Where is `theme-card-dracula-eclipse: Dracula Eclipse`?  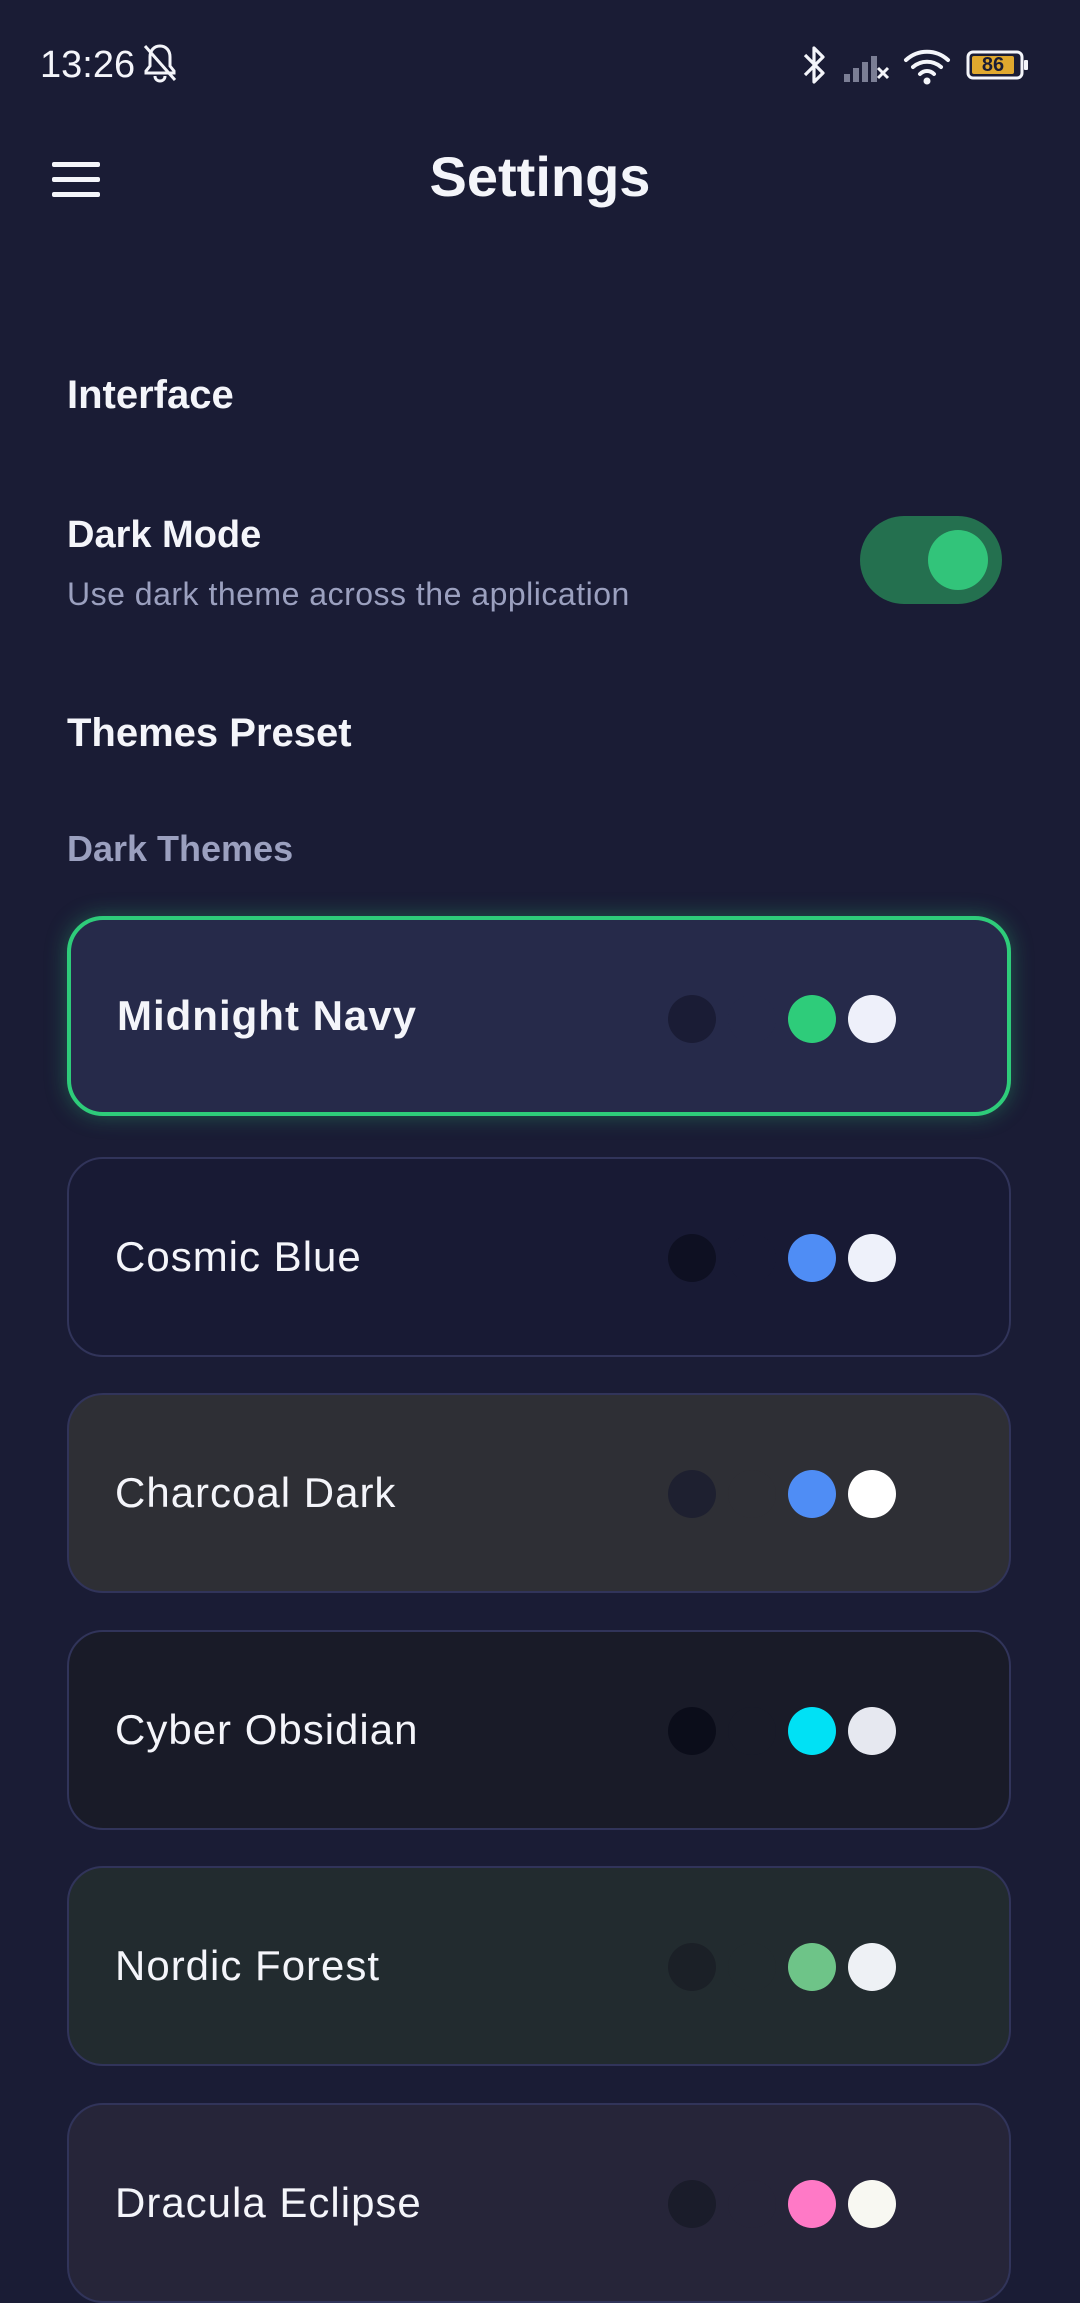 theme-card-dracula-eclipse: Dracula Eclipse is located at coordinates (539, 2203).